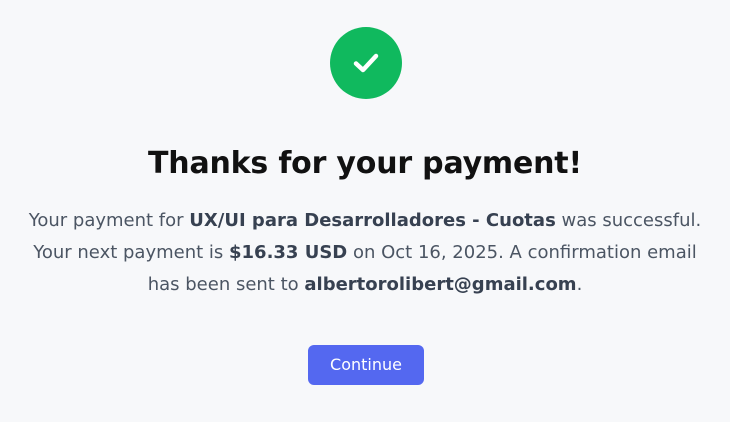 Image resolution: width=730 pixels, height=422 pixels. Describe the element at coordinates (288, 252) in the screenshot. I see `next-payment-amount: $16.33 USD` at that location.